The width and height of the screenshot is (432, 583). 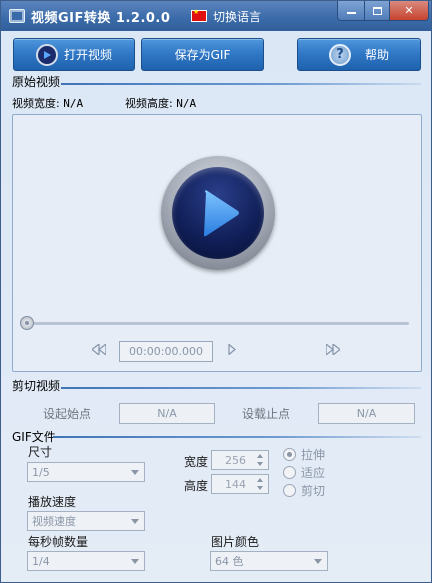 What do you see at coordinates (149, 103) in the screenshot?
I see `video-height-label: 视频高度:` at bounding box center [149, 103].